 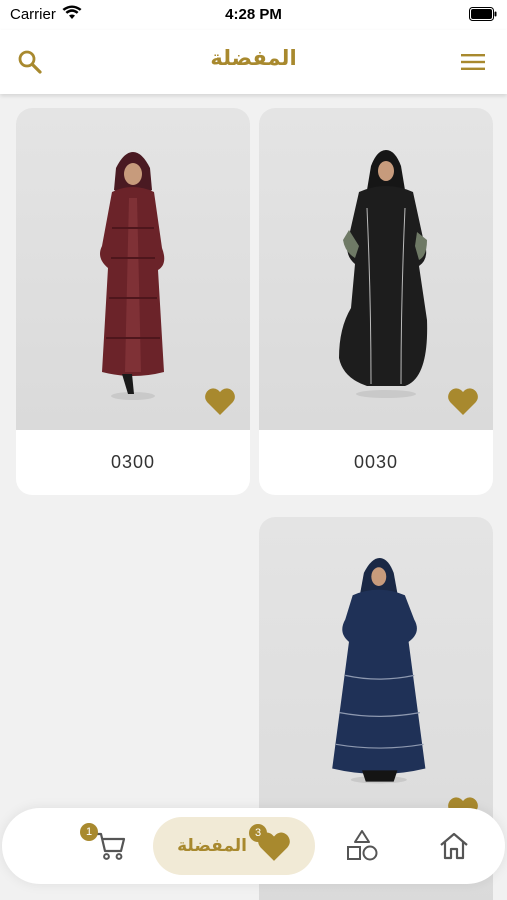 I want to click on menu-button, so click(x=473, y=62).